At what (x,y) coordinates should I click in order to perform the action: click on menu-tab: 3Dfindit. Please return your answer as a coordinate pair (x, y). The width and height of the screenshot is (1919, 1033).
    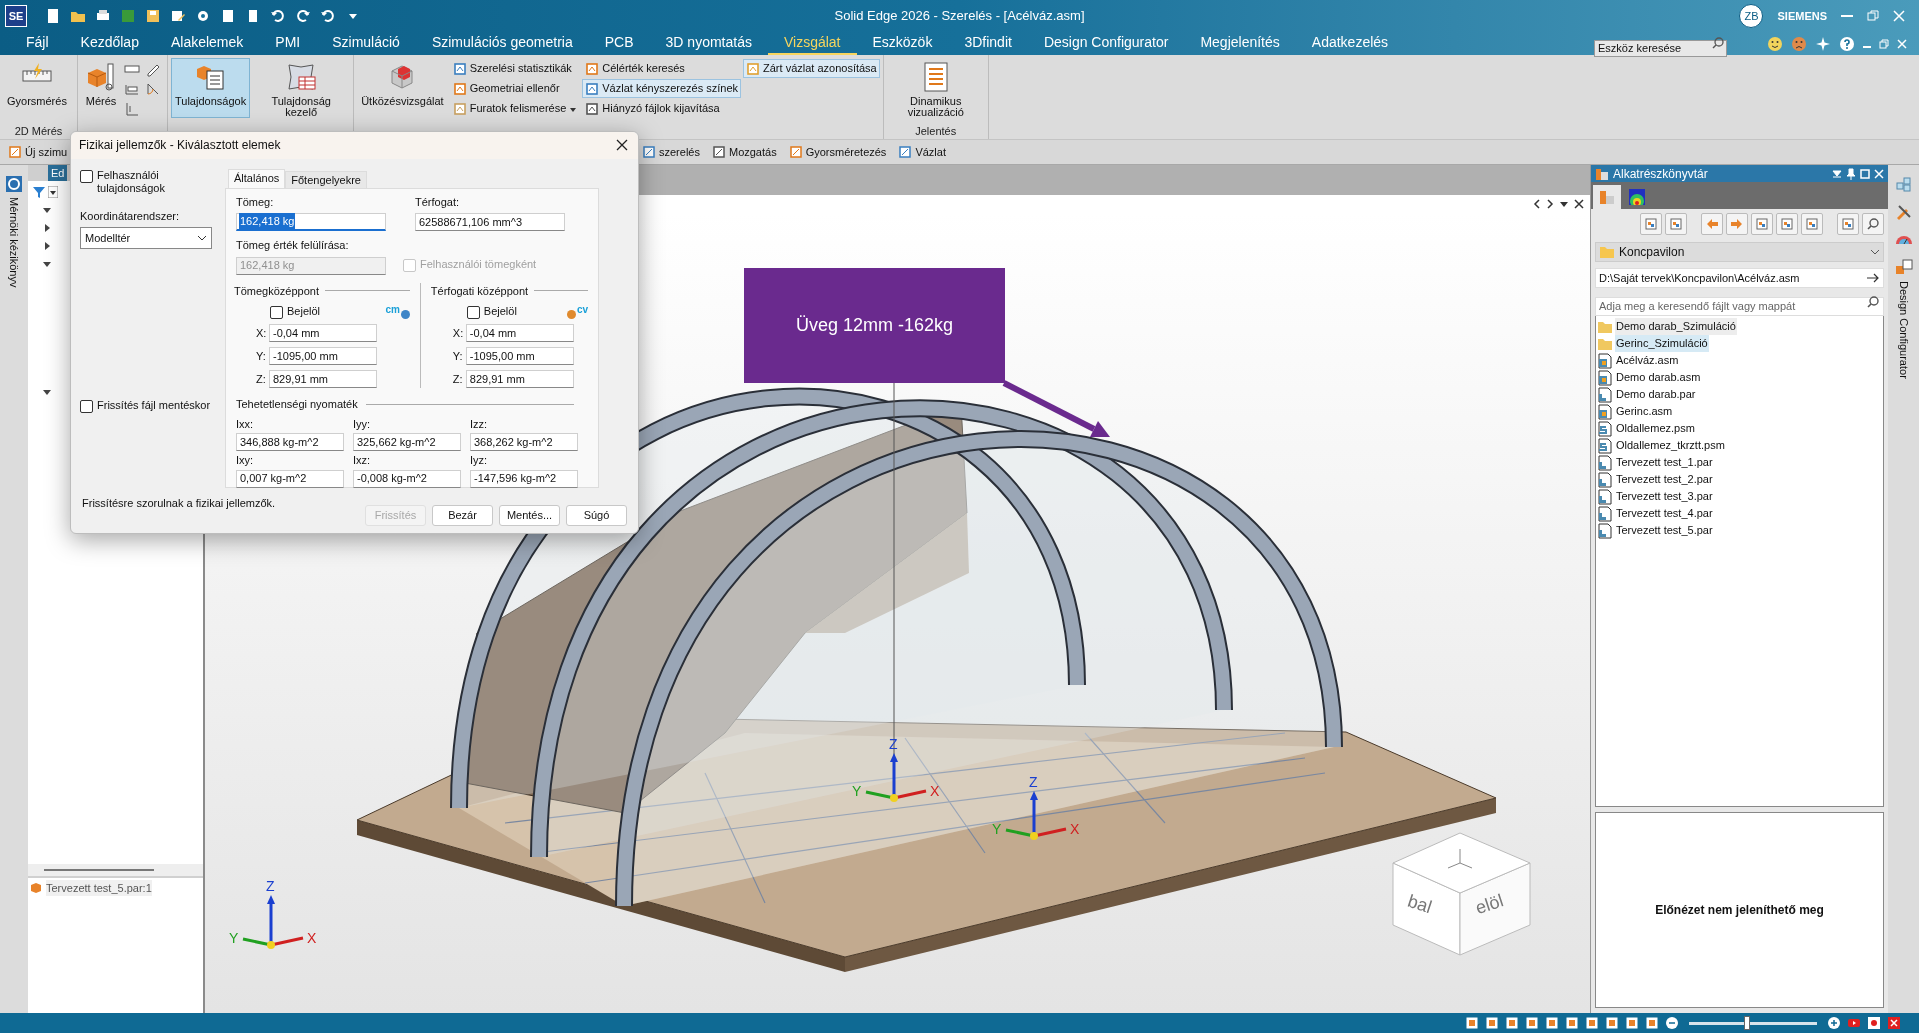
    Looking at the image, I should click on (988, 43).